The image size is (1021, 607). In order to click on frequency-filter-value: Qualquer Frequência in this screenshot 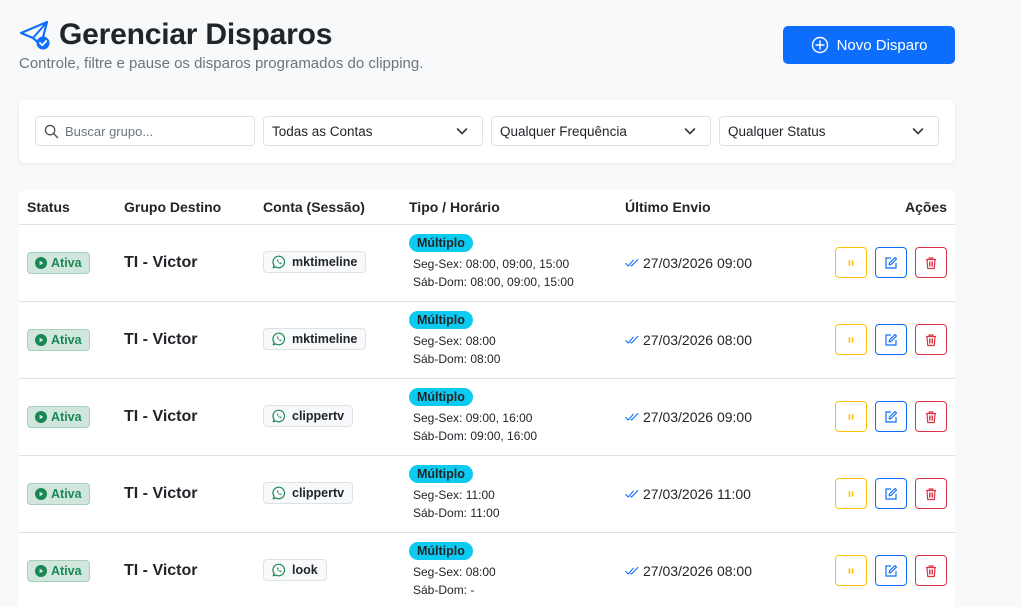, I will do `click(563, 131)`.